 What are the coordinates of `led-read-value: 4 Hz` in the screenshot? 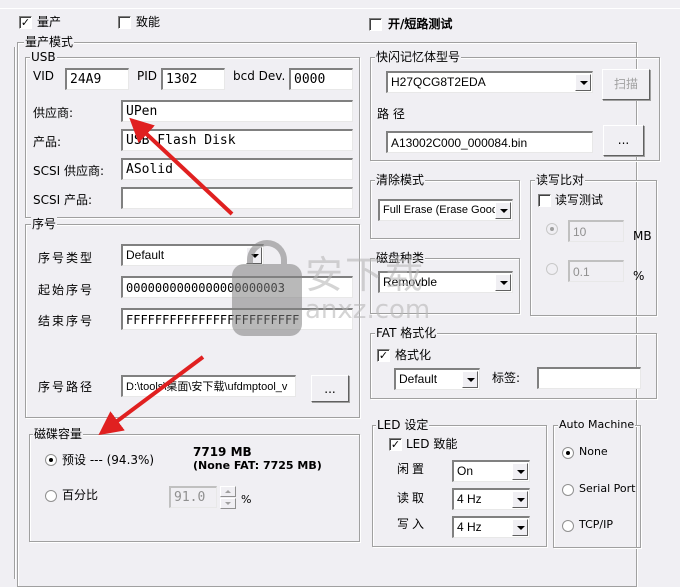 It's located at (469, 499).